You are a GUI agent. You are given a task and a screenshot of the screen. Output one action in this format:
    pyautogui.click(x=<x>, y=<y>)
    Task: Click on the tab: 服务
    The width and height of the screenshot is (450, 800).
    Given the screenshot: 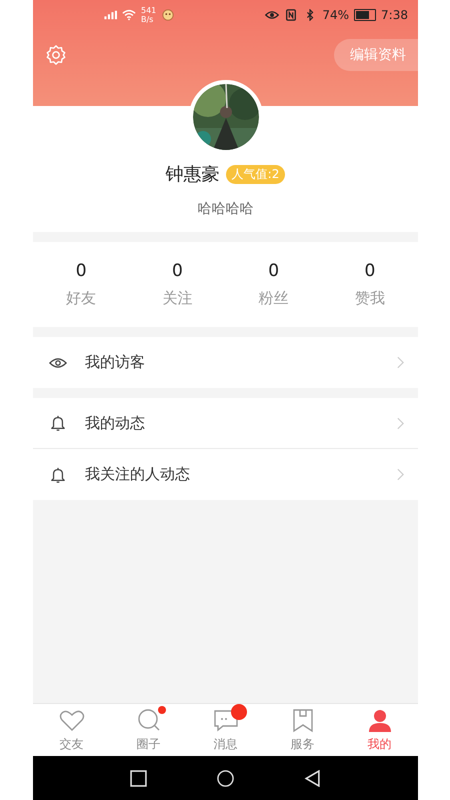 What is the action you would take?
    pyautogui.click(x=302, y=730)
    